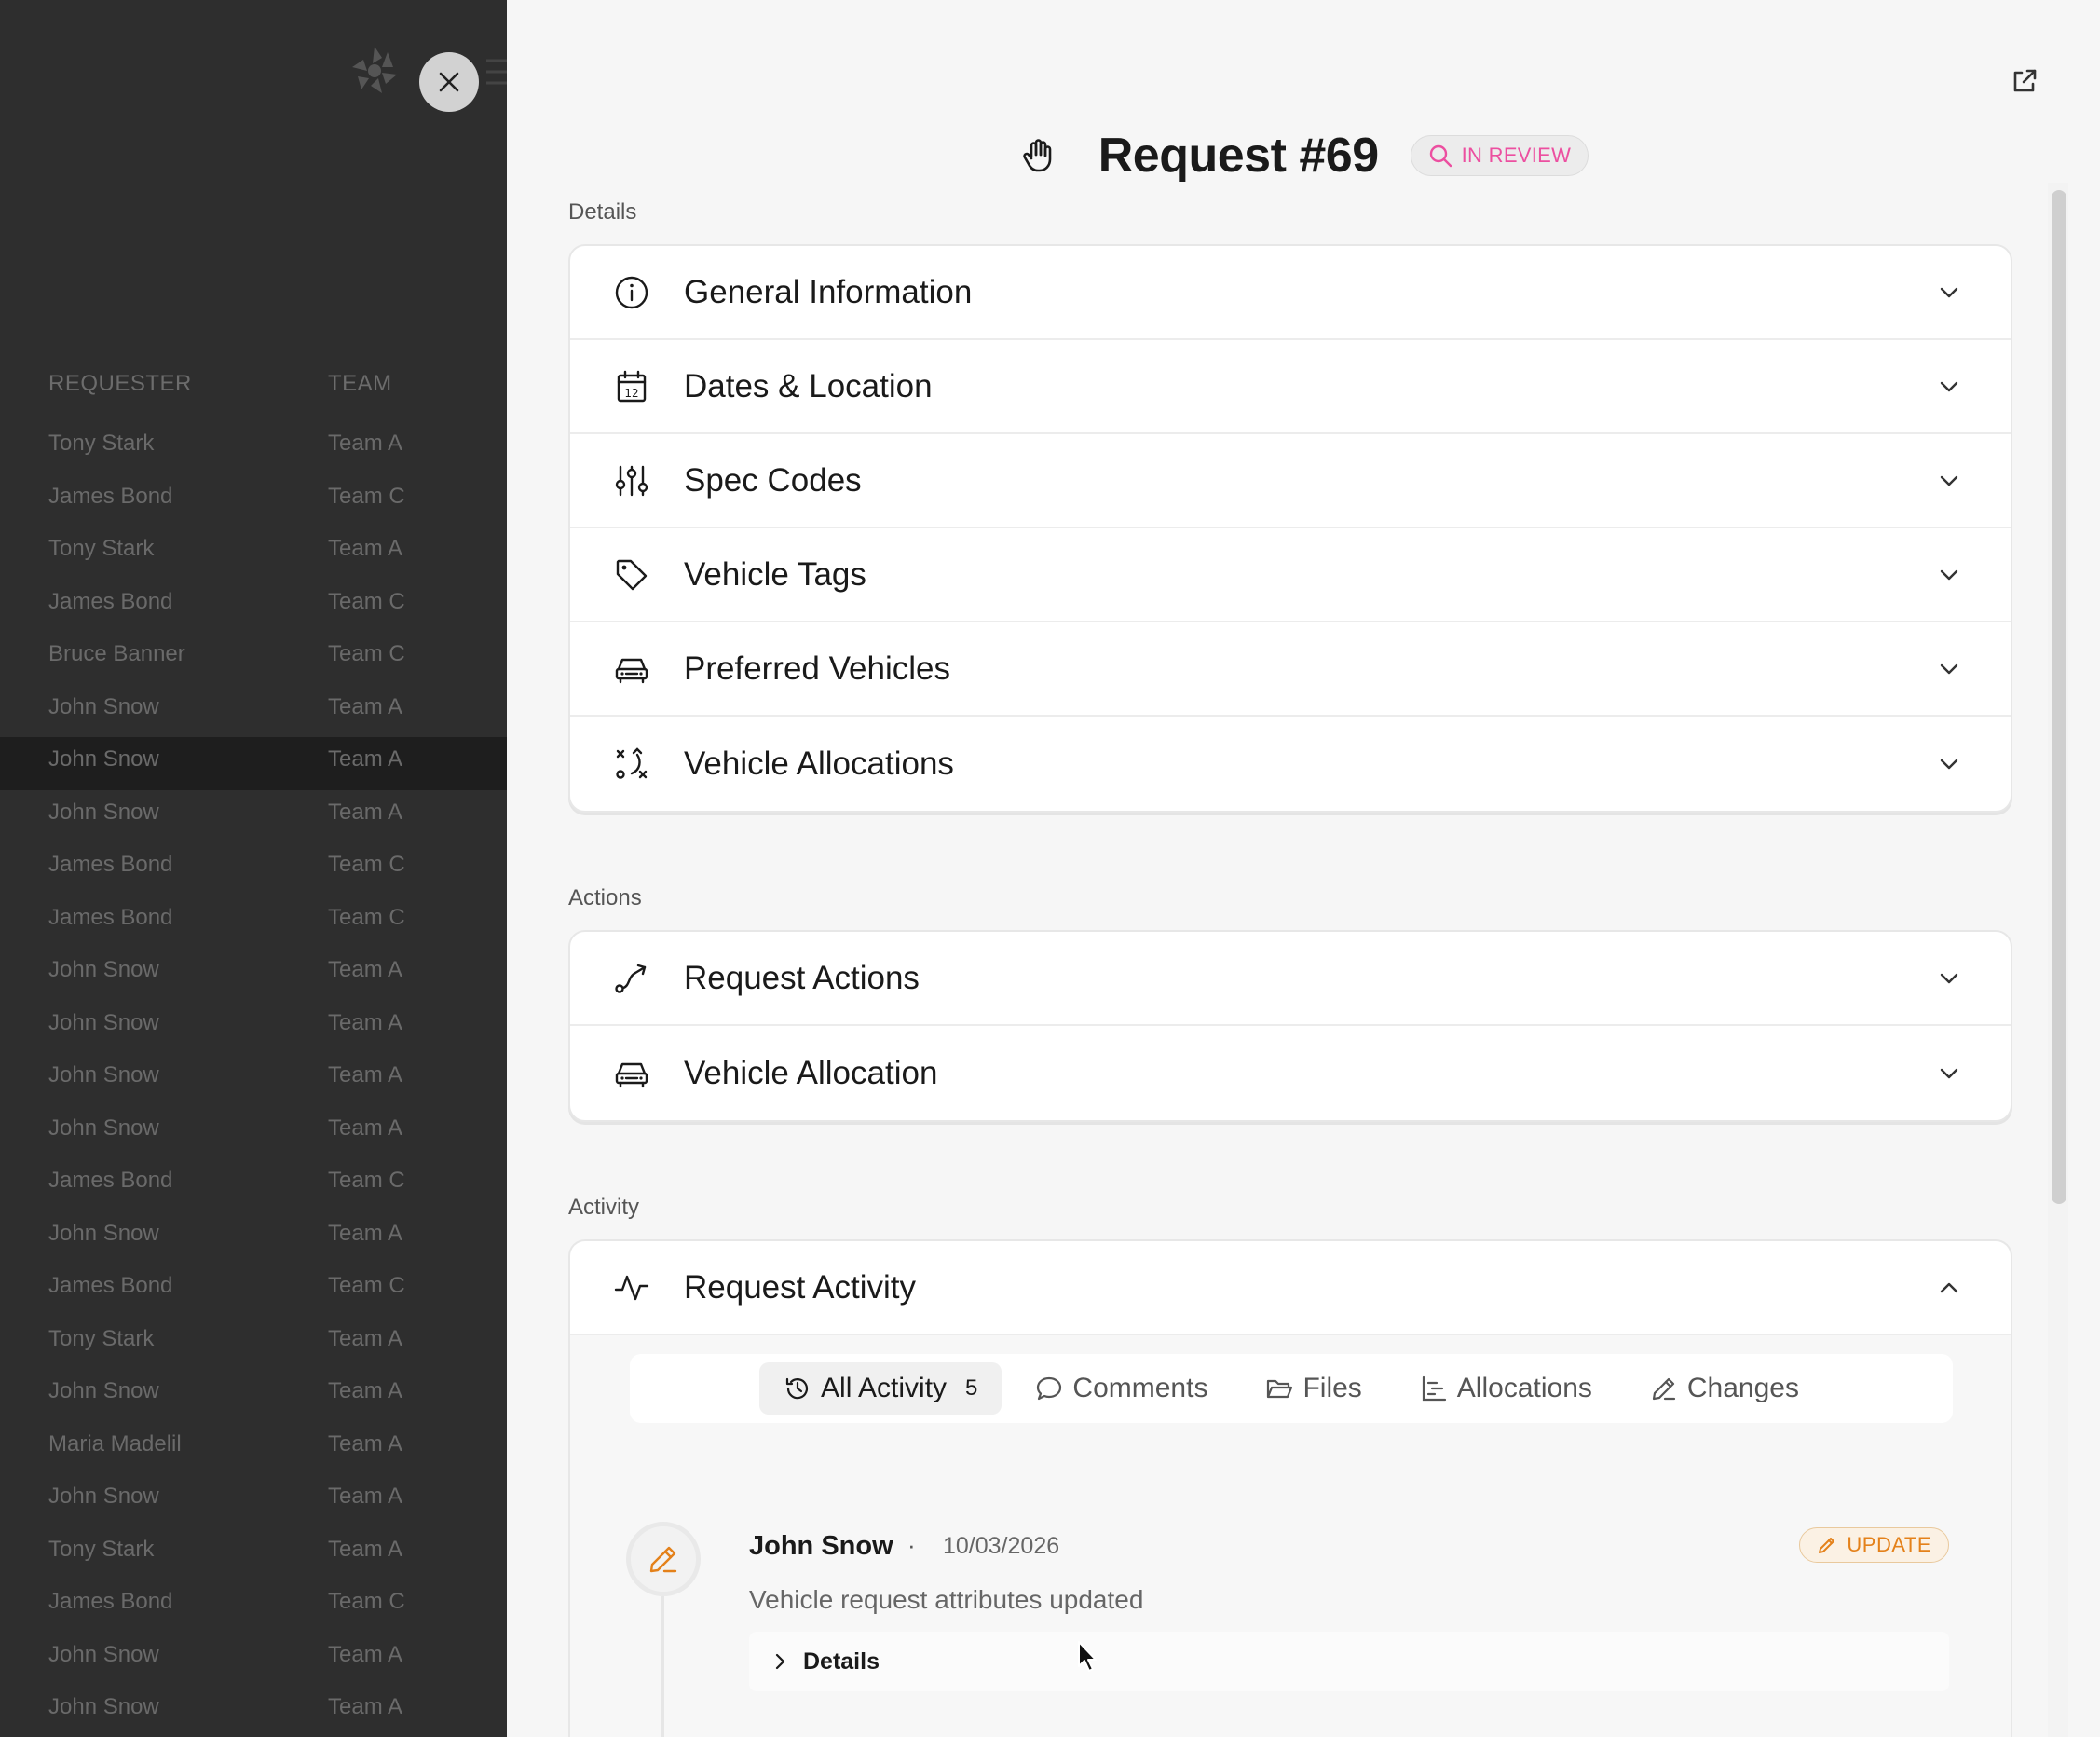 This screenshot has height=1737, width=2100. I want to click on accordion-label: Vehicle Allocation, so click(811, 1072).